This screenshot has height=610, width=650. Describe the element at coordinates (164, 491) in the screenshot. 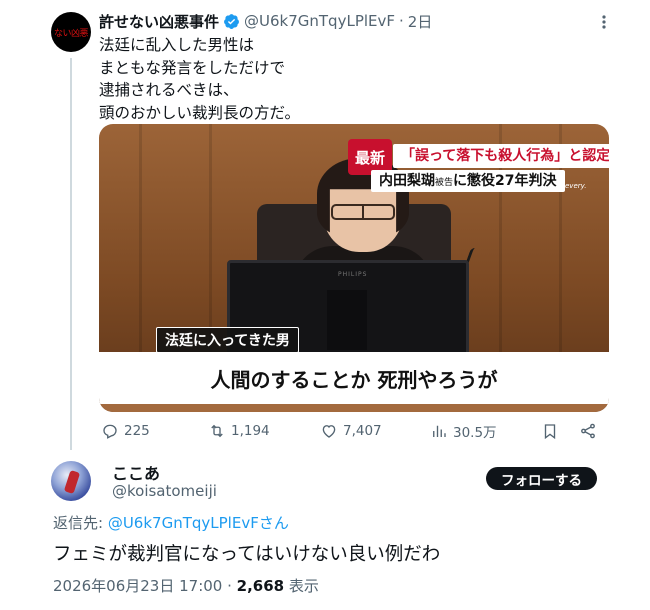

I see `reply-author-handle: @koisatomeiji` at that location.